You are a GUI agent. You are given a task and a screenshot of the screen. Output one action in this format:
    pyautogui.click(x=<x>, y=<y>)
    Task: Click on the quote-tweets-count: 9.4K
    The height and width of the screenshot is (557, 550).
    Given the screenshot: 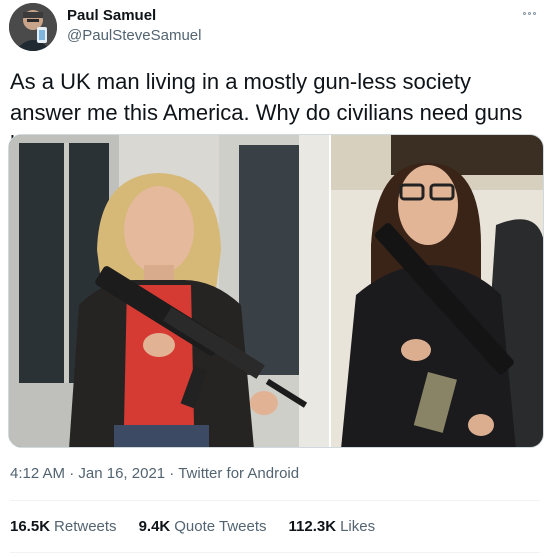 What is the action you would take?
    pyautogui.click(x=154, y=526)
    